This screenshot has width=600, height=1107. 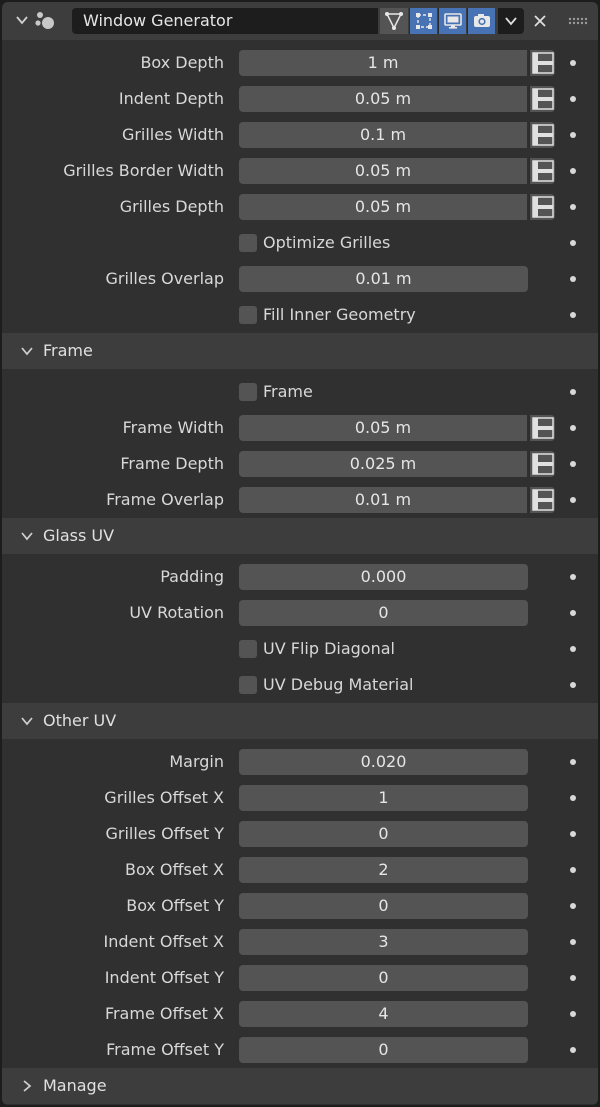 I want to click on box-depth-field: 1 m, so click(x=383, y=63).